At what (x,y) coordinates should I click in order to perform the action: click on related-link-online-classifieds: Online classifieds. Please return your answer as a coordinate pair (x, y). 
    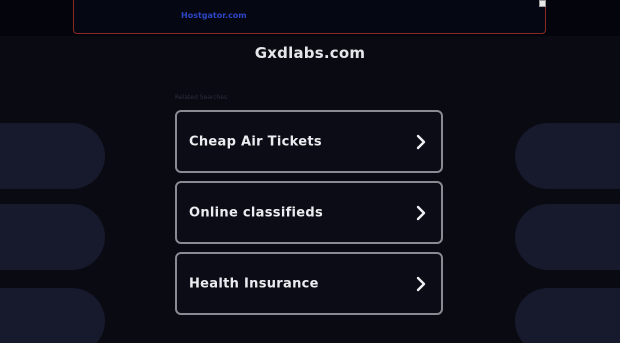
    Looking at the image, I should click on (309, 212).